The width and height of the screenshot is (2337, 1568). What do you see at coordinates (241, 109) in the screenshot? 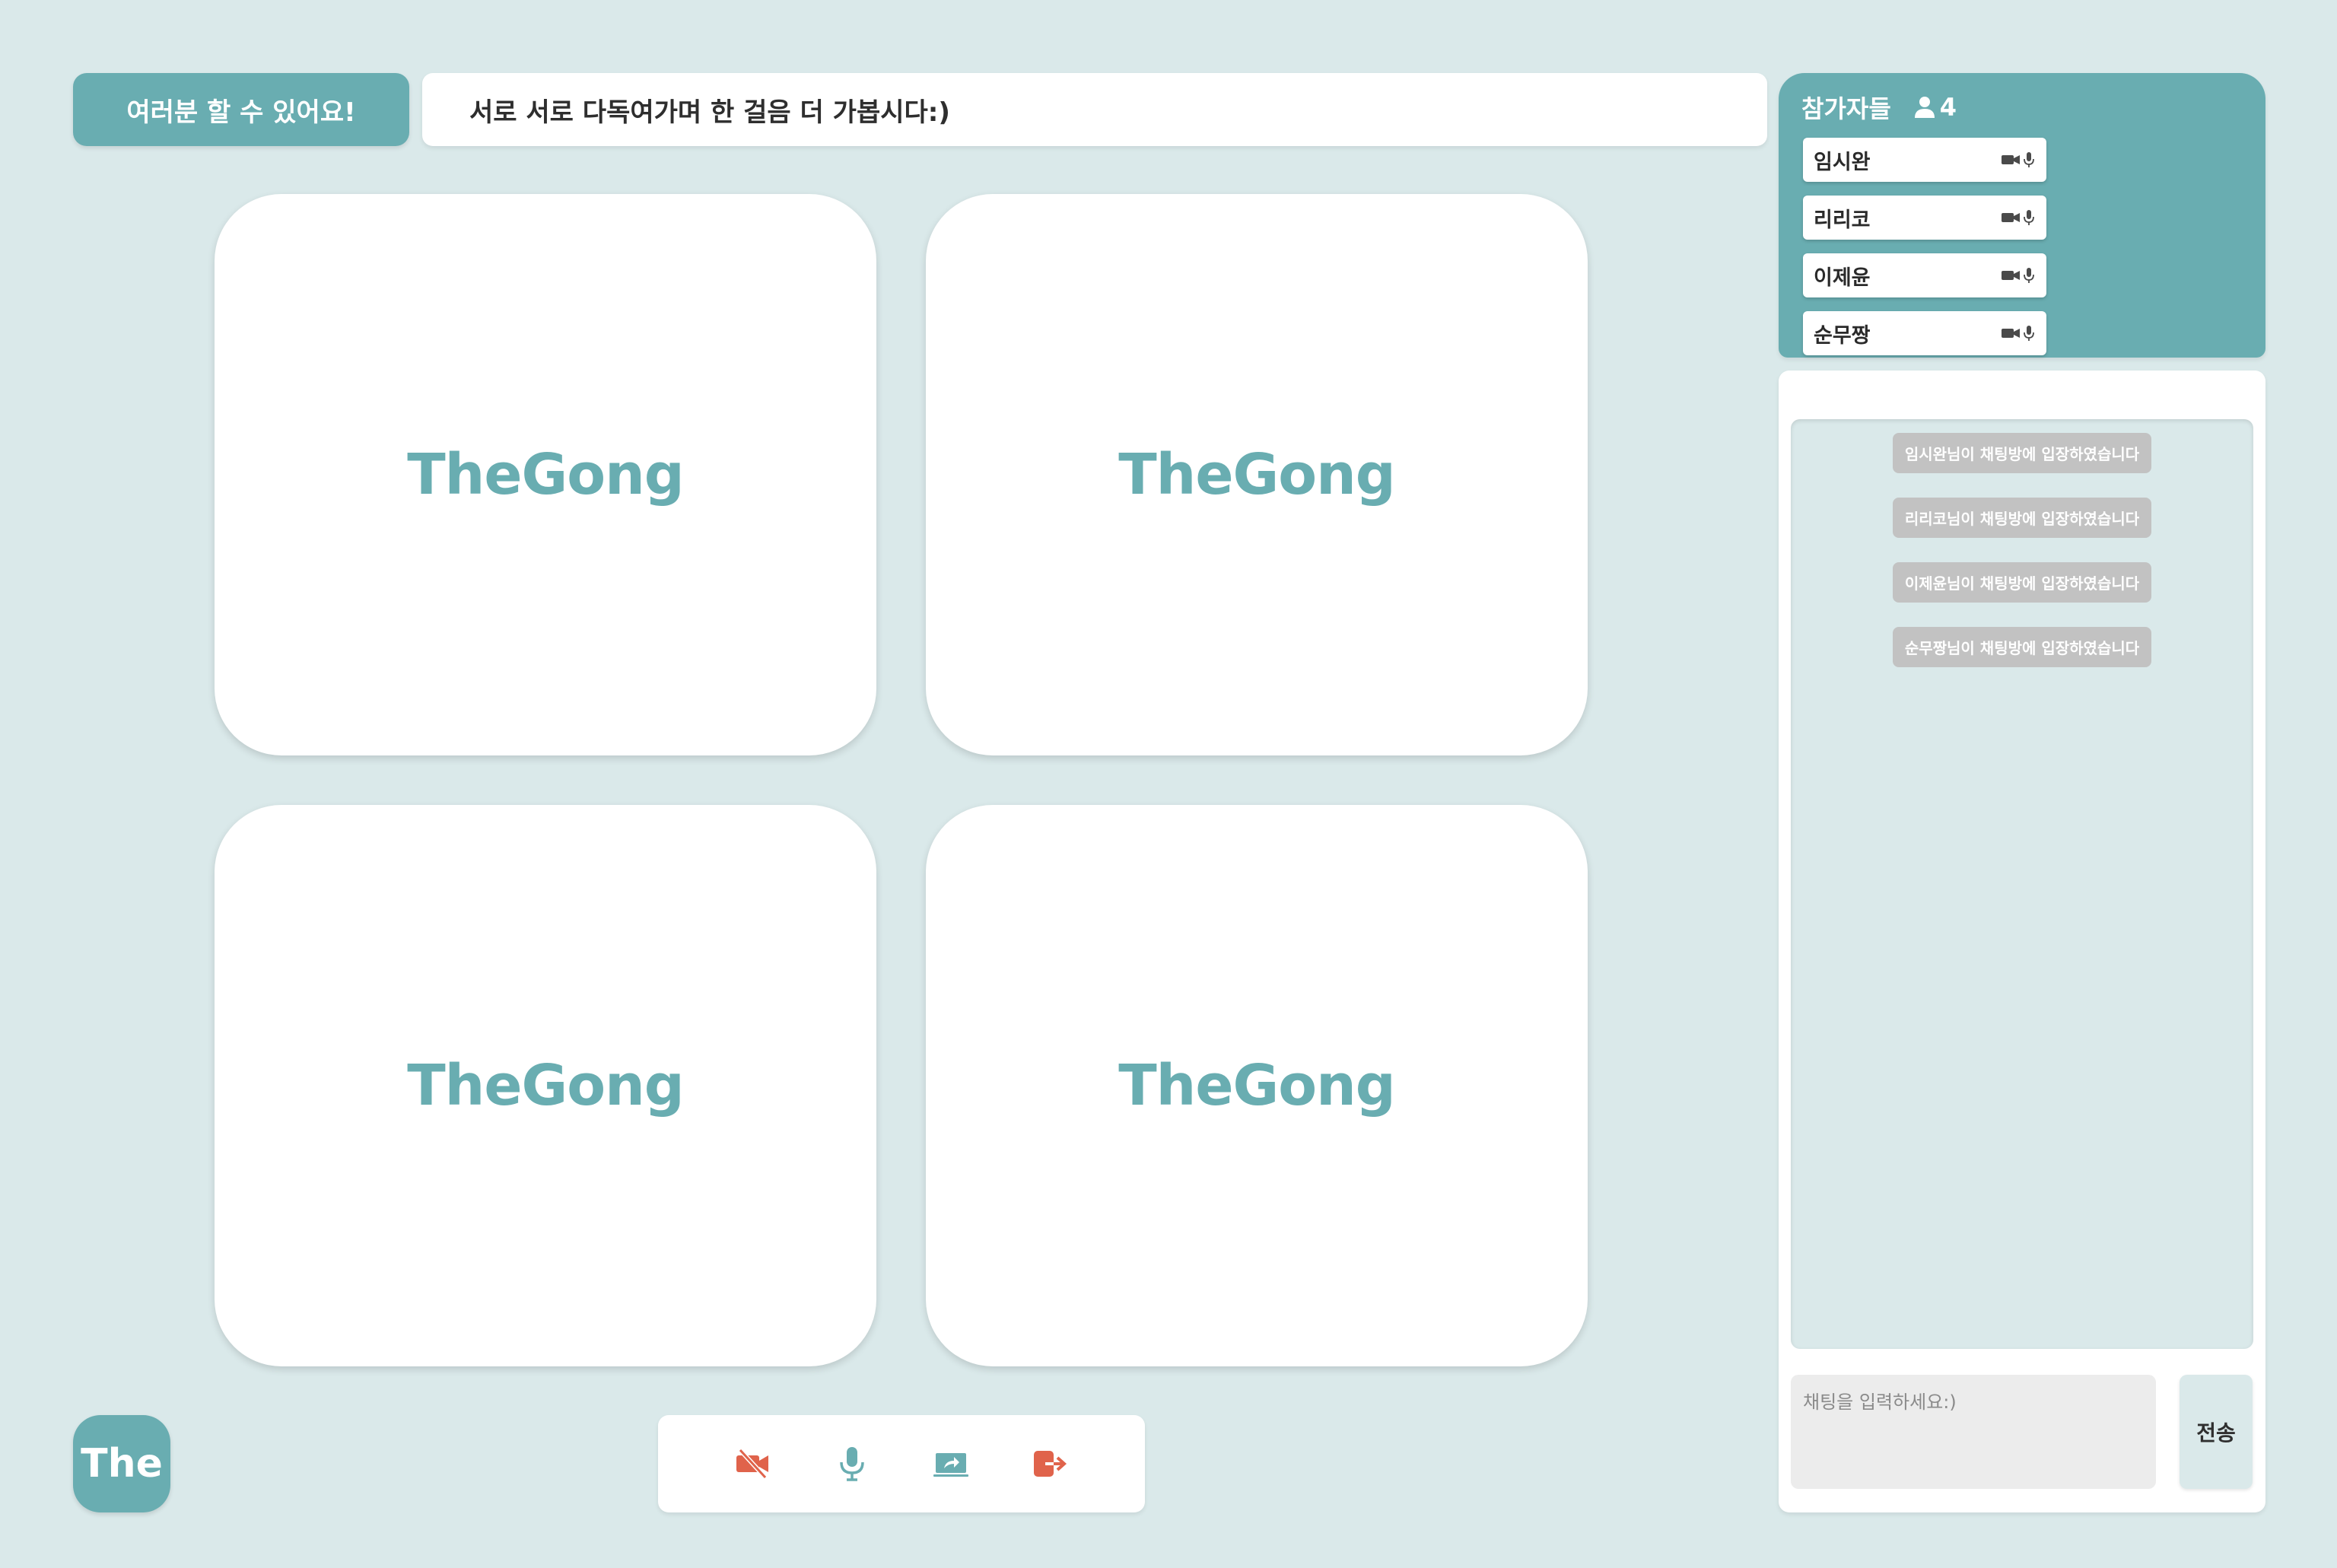
I see `room-title: 여러분 할 수 있어요!` at bounding box center [241, 109].